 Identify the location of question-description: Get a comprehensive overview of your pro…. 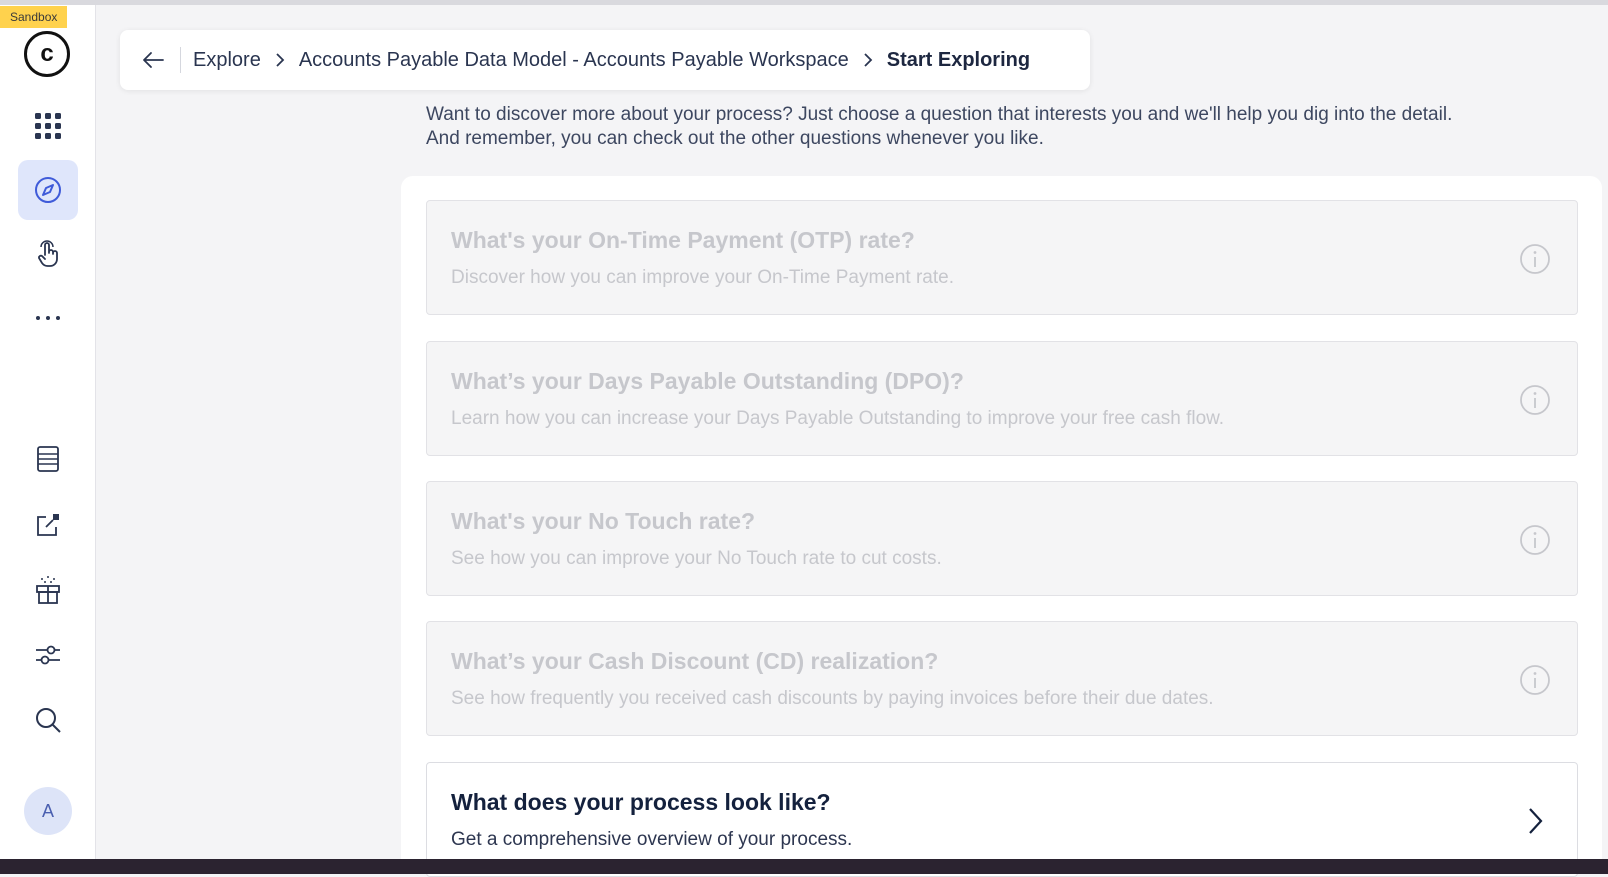
(652, 839).